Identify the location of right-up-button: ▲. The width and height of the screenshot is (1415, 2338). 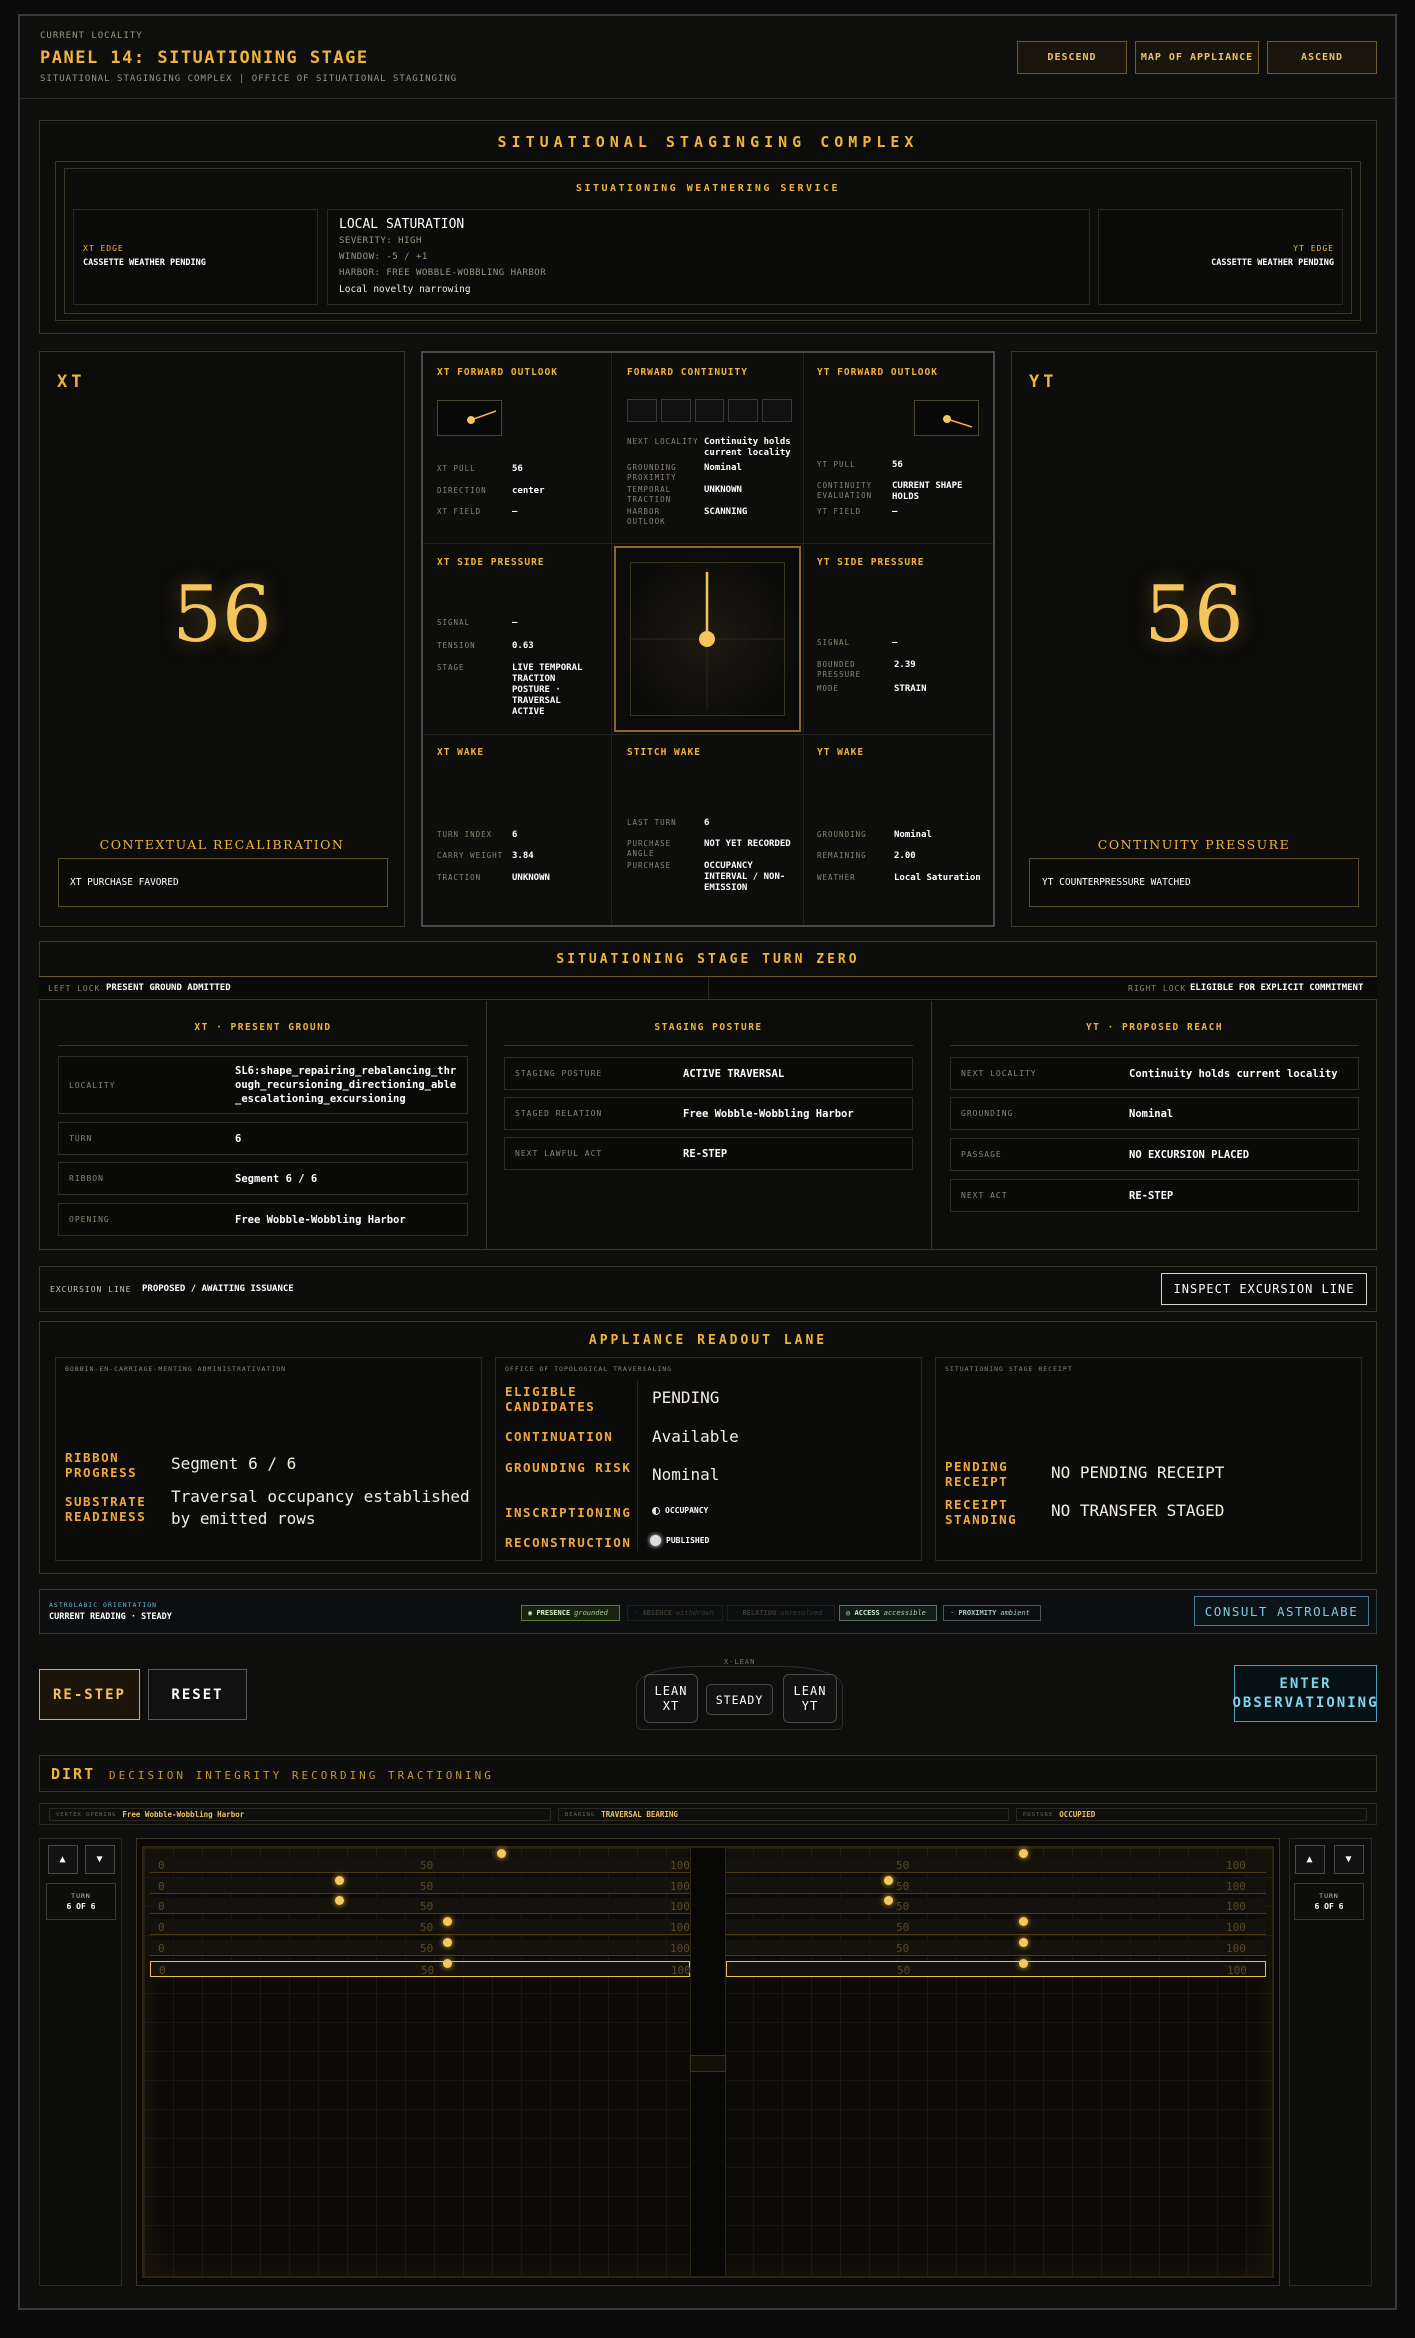
(1310, 1859).